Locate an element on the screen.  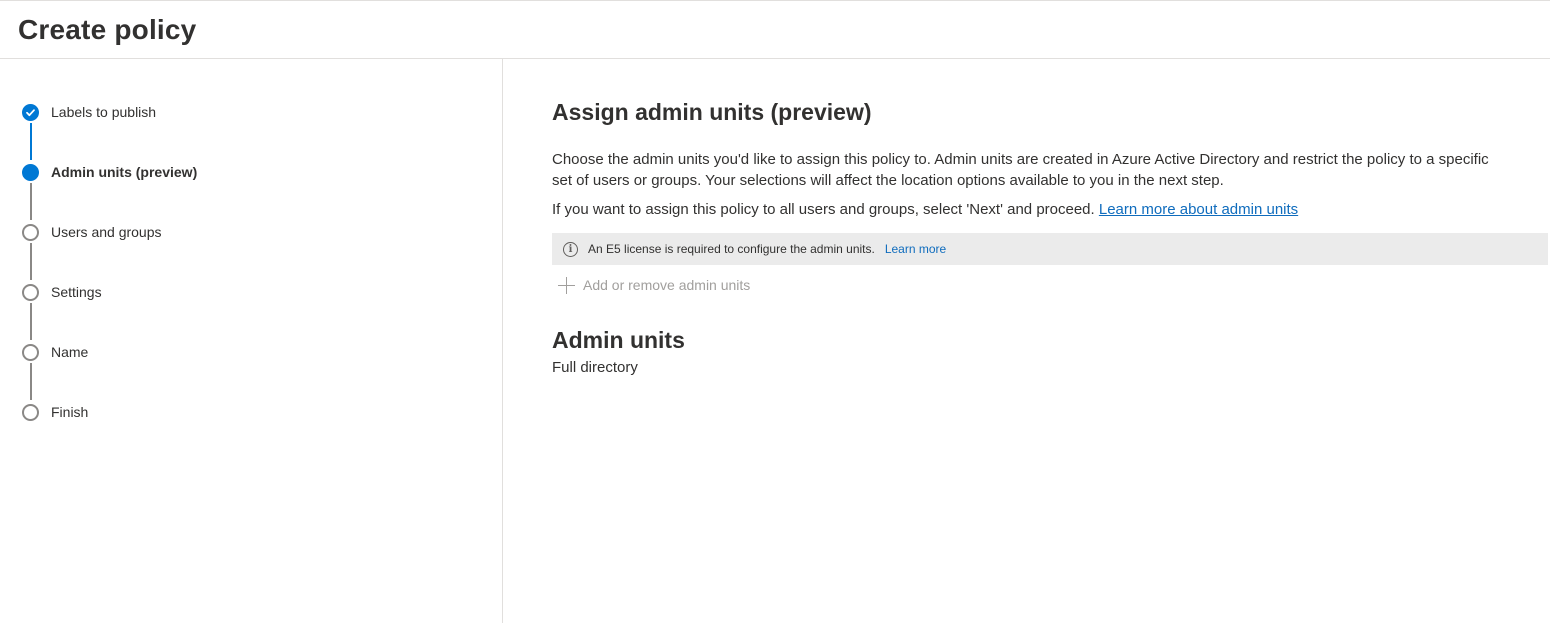
checkmark-icon is located at coordinates (30, 112).